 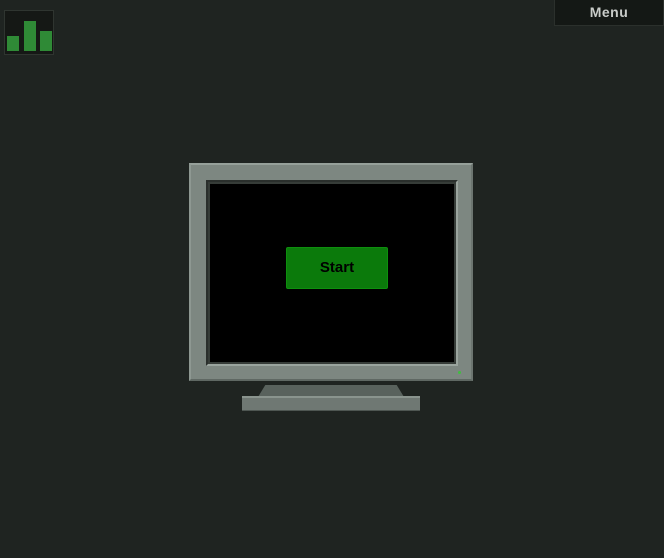 I want to click on start-button: Start, so click(x=337, y=268).